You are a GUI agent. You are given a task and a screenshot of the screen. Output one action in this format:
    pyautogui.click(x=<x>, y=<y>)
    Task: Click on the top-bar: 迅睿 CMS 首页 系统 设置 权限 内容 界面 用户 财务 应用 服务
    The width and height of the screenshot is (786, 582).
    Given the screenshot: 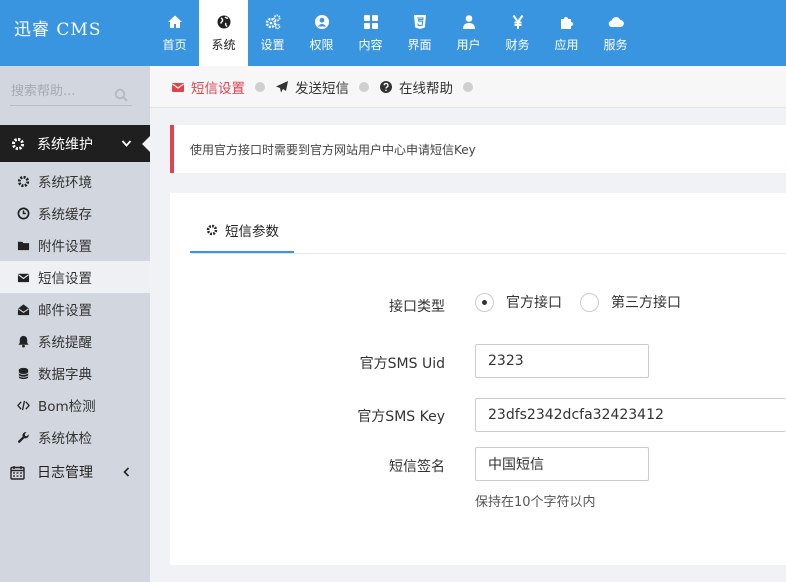 What is the action you would take?
    pyautogui.click(x=393, y=33)
    